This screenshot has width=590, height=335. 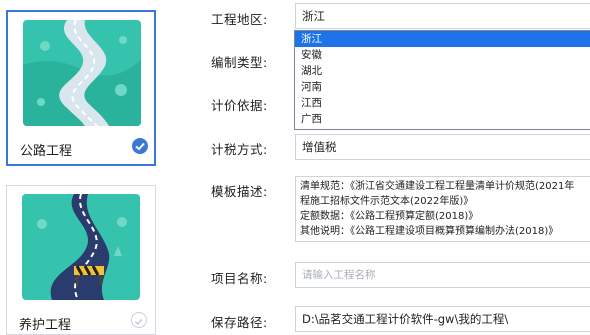 What do you see at coordinates (82, 73) in the screenshot?
I see `winding-road-icon` at bounding box center [82, 73].